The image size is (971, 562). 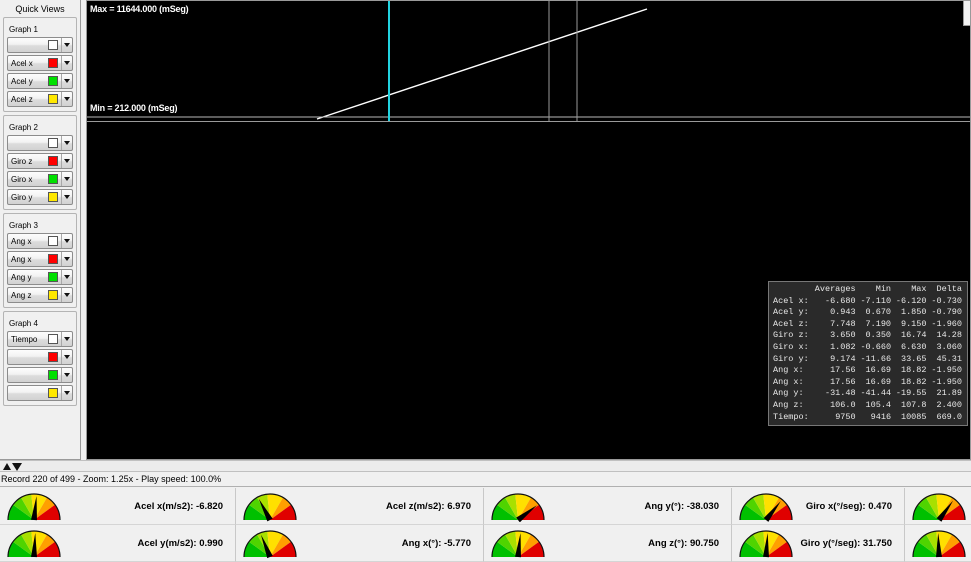 I want to click on series-select-3-2: Ang x, so click(x=40, y=259).